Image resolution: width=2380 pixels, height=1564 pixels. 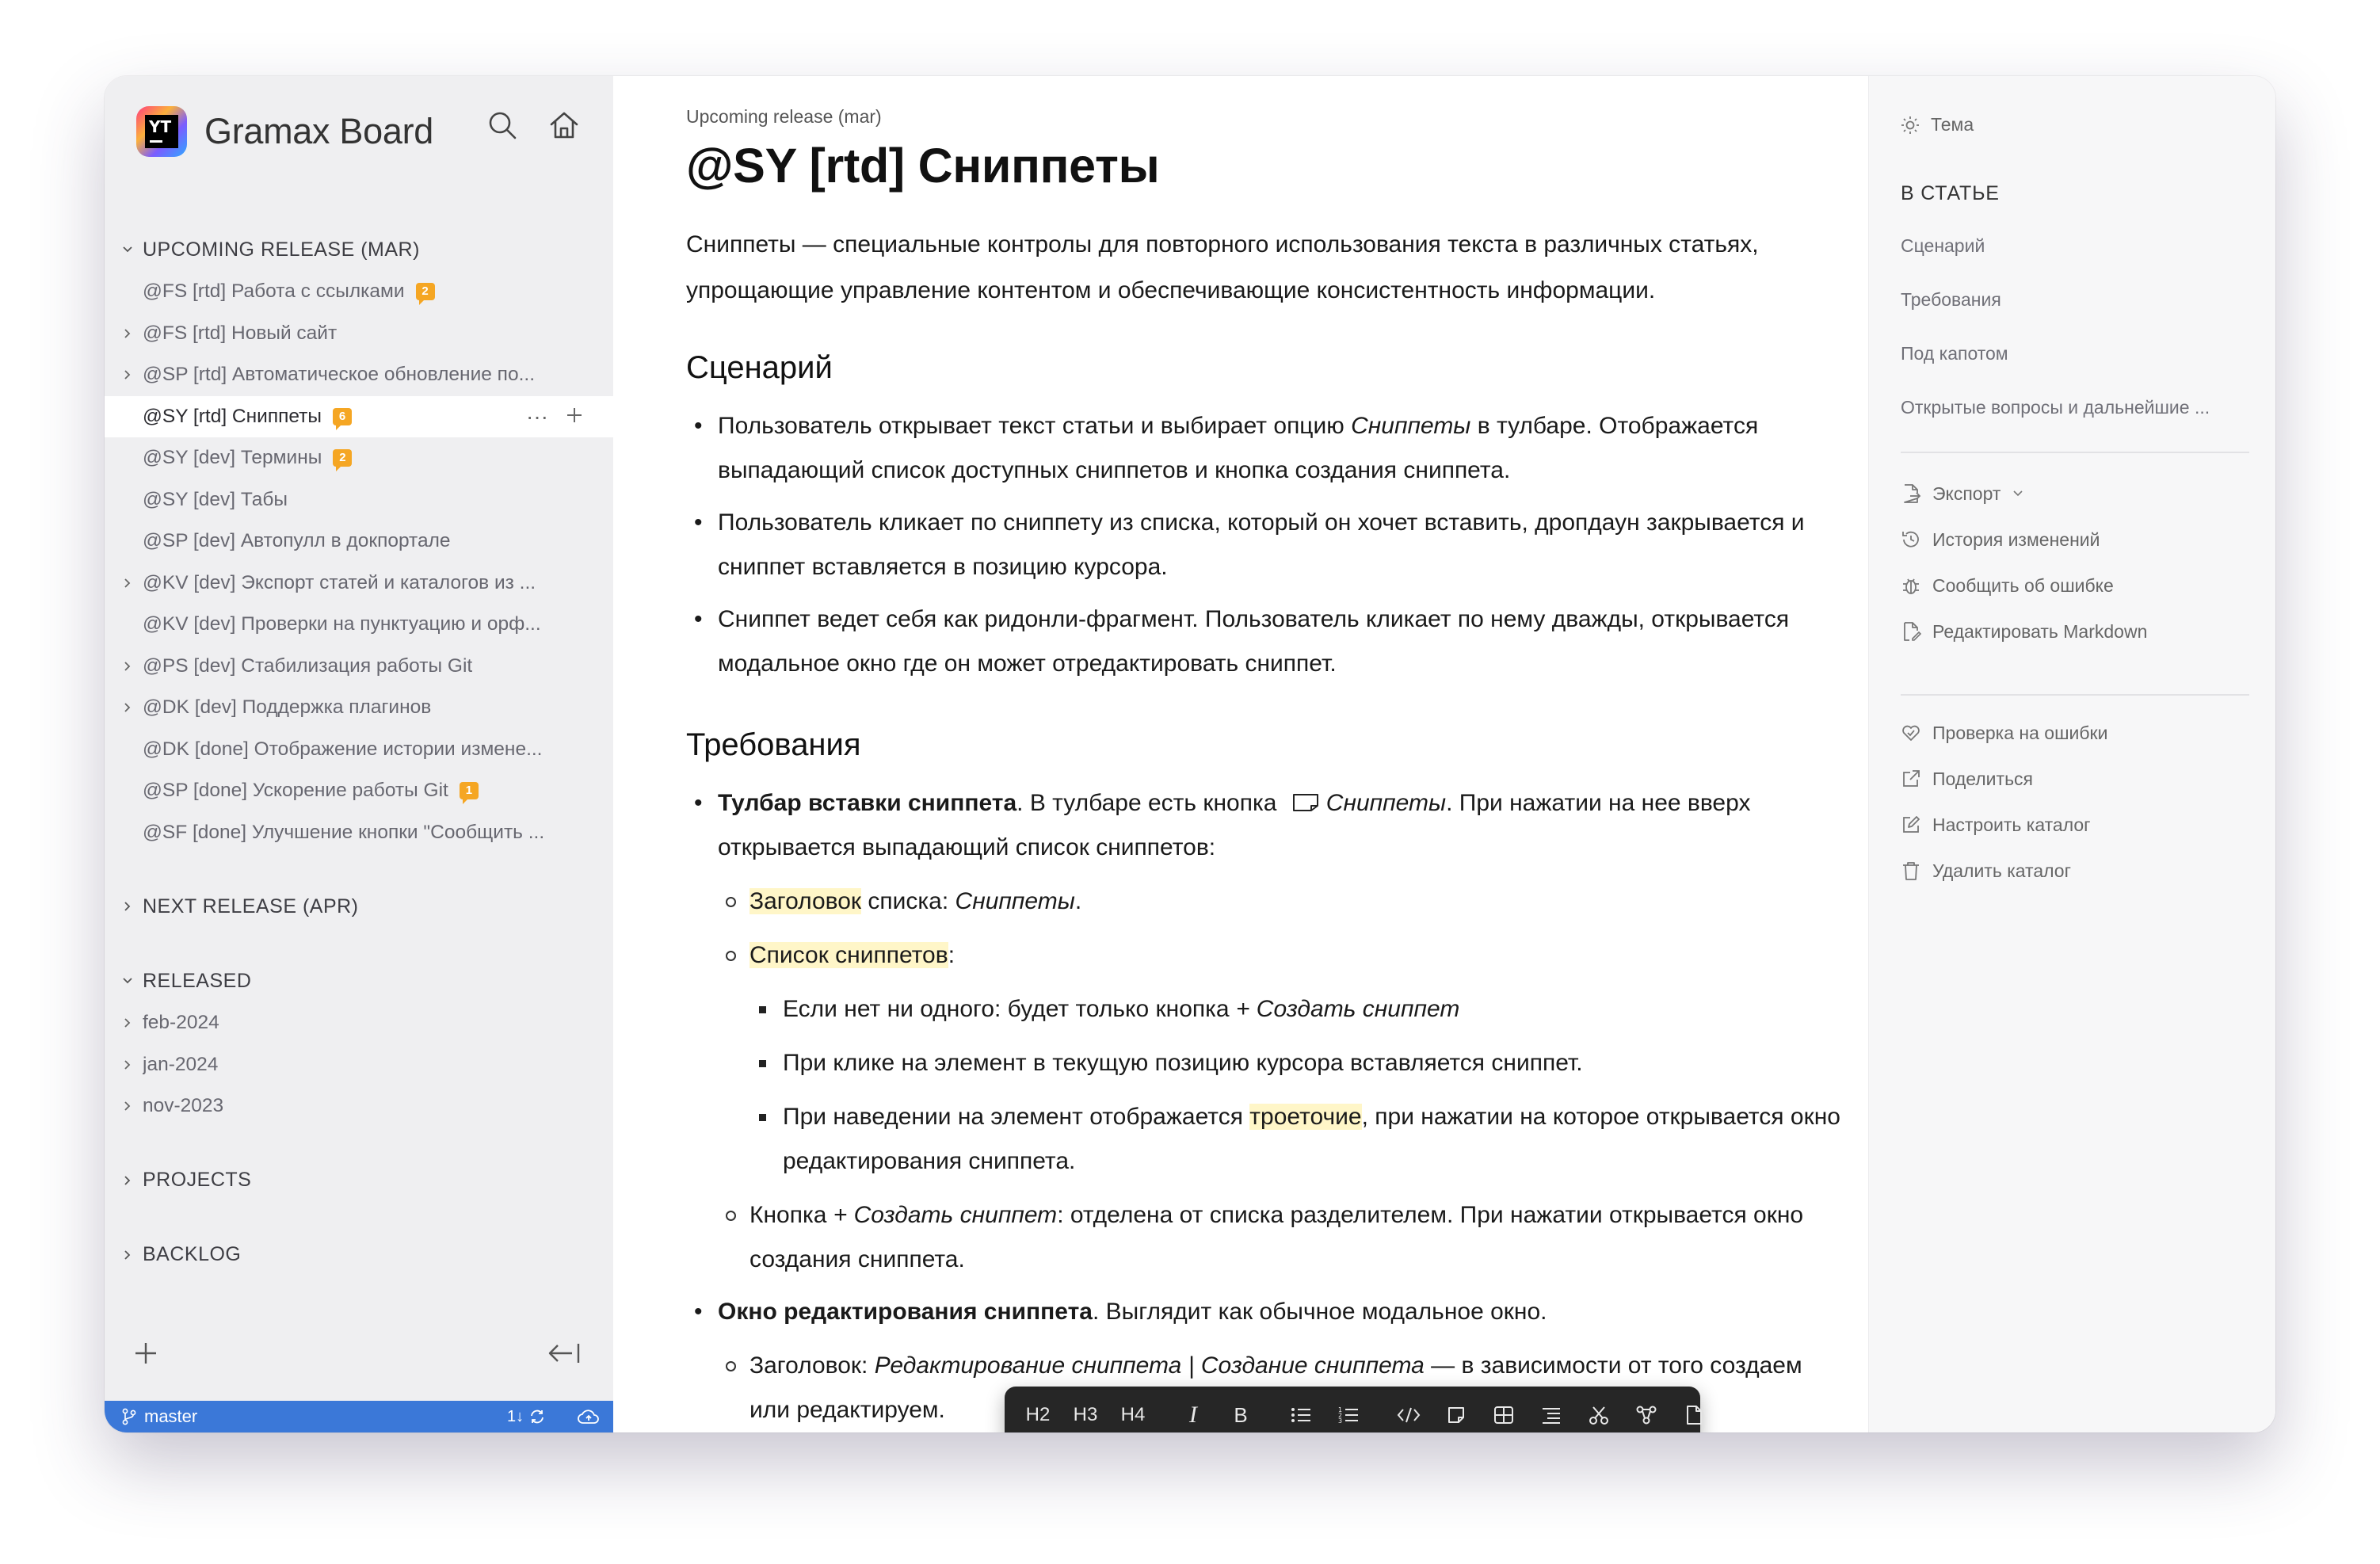 What do you see at coordinates (2083, 494) in the screenshot?
I see `export-button: Экспорт` at bounding box center [2083, 494].